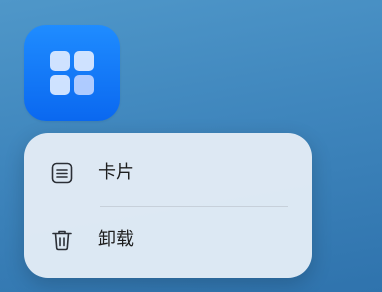  I want to click on app-icon, so click(72, 73).